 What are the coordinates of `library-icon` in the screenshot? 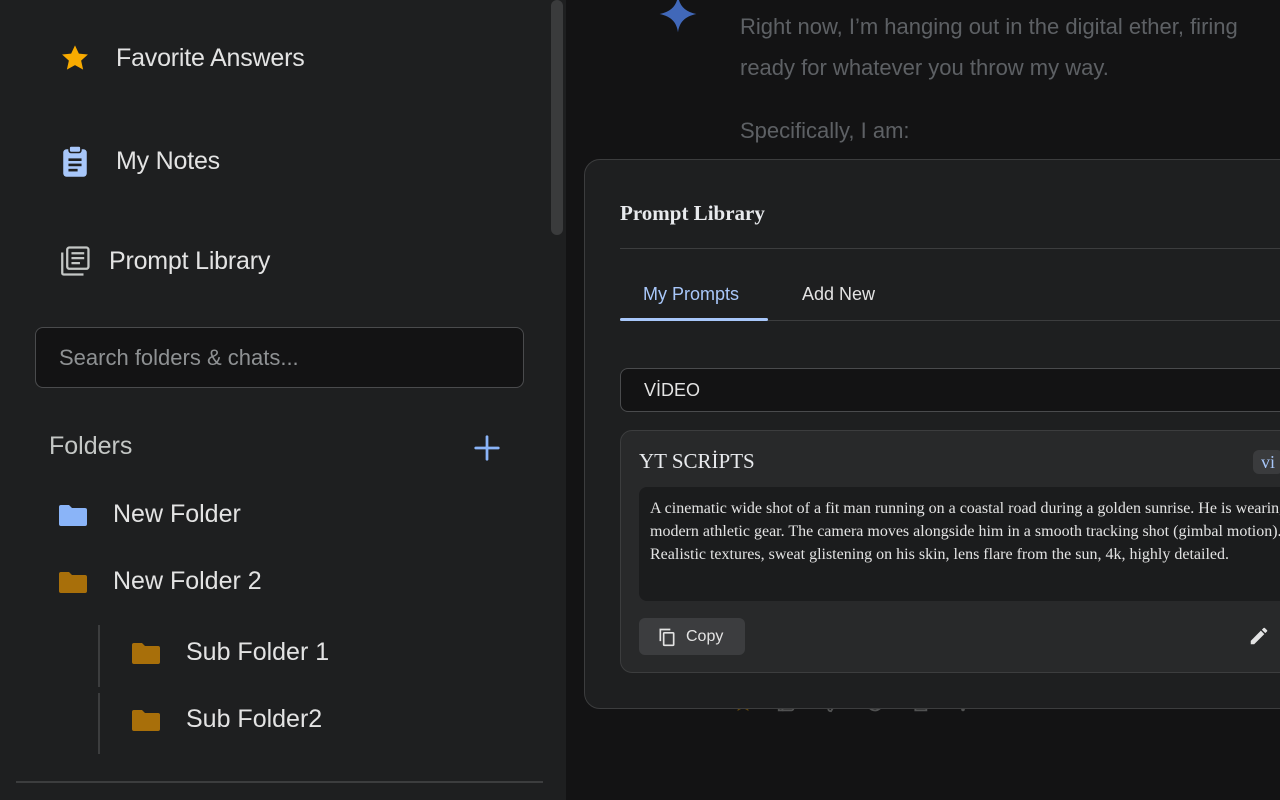 It's located at (75, 261).